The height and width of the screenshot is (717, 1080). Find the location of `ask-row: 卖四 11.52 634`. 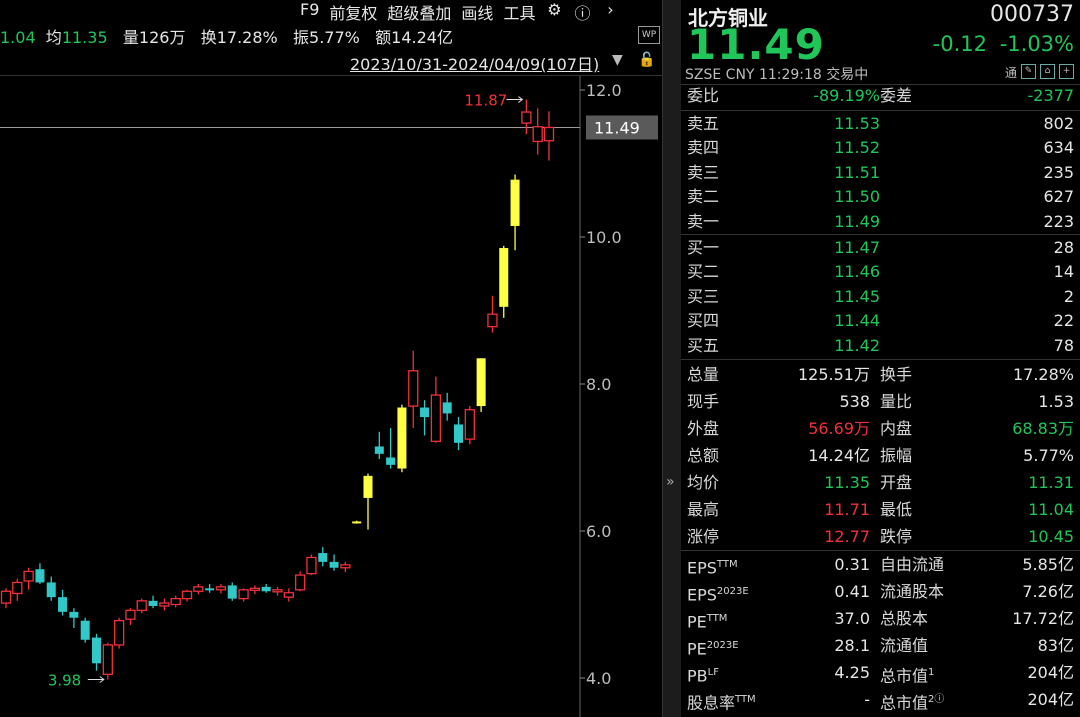

ask-row: 卖四 11.52 634 is located at coordinates (880, 148).